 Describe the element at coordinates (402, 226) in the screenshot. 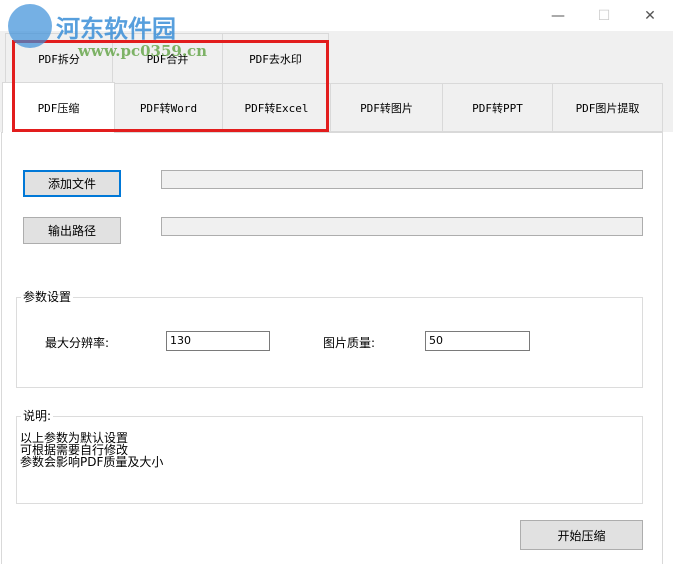

I see `output-path-field` at that location.